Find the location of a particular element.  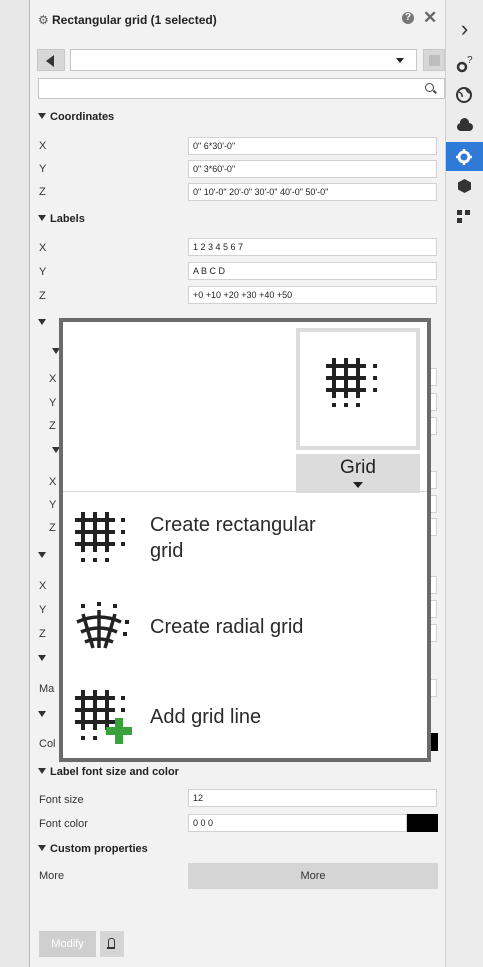

3d-model-button is located at coordinates (464, 186).